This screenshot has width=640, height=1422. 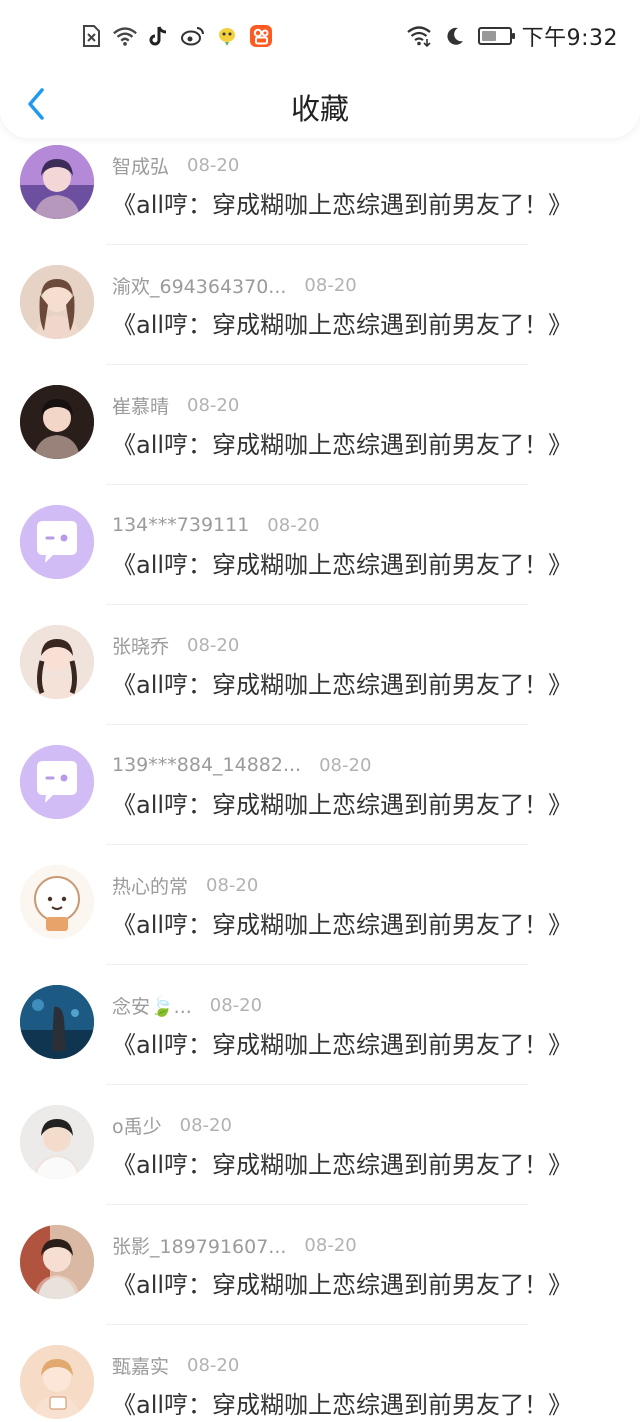 What do you see at coordinates (455, 36) in the screenshot?
I see `moon-icon` at bounding box center [455, 36].